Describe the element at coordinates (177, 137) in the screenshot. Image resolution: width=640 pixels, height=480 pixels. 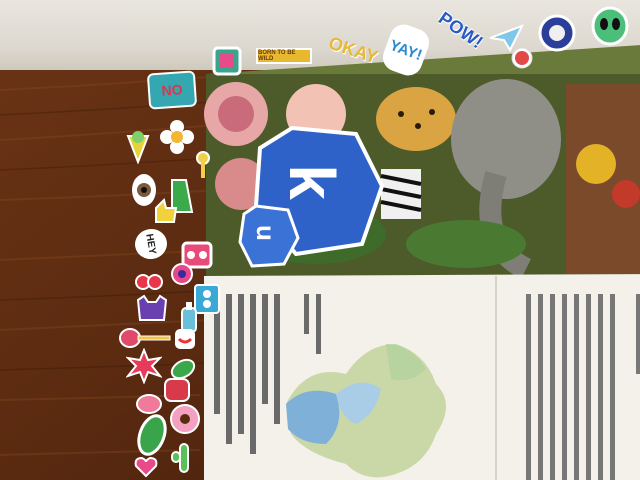
I see `flower-sticker` at that location.